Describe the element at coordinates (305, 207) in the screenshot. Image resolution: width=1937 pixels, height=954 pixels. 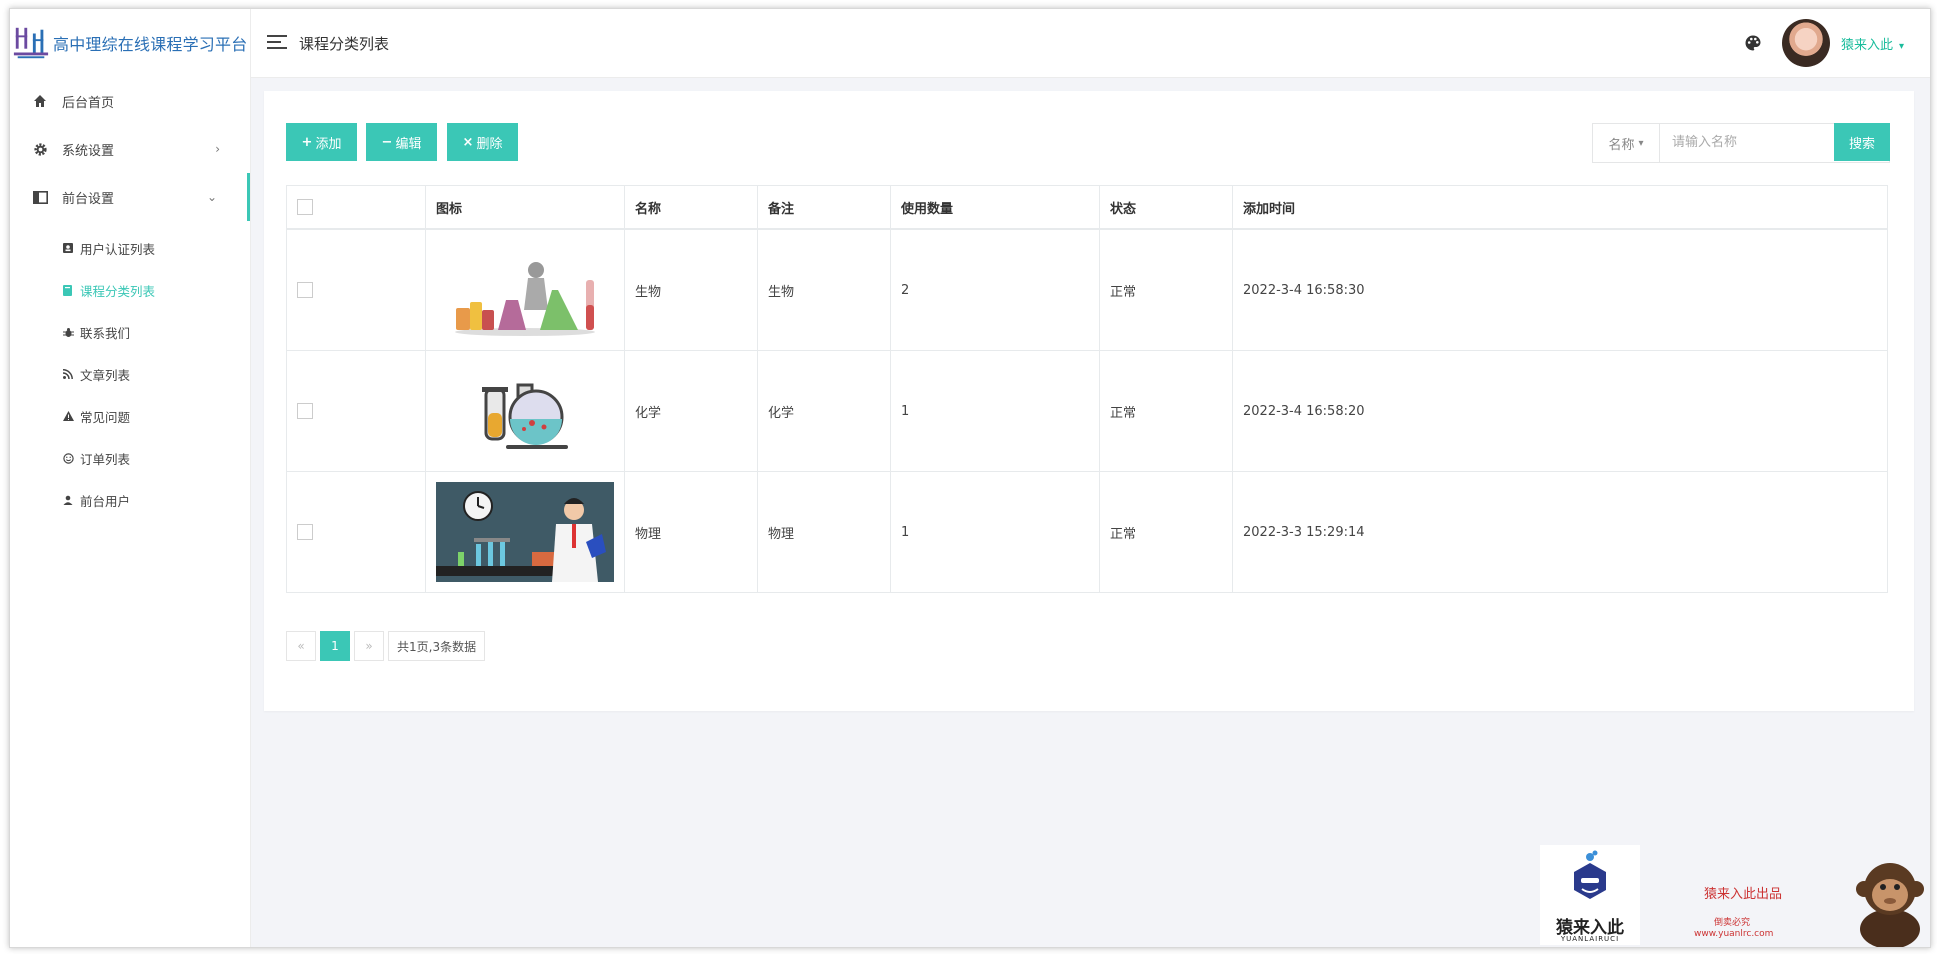
I see `select-all-checkbox` at that location.